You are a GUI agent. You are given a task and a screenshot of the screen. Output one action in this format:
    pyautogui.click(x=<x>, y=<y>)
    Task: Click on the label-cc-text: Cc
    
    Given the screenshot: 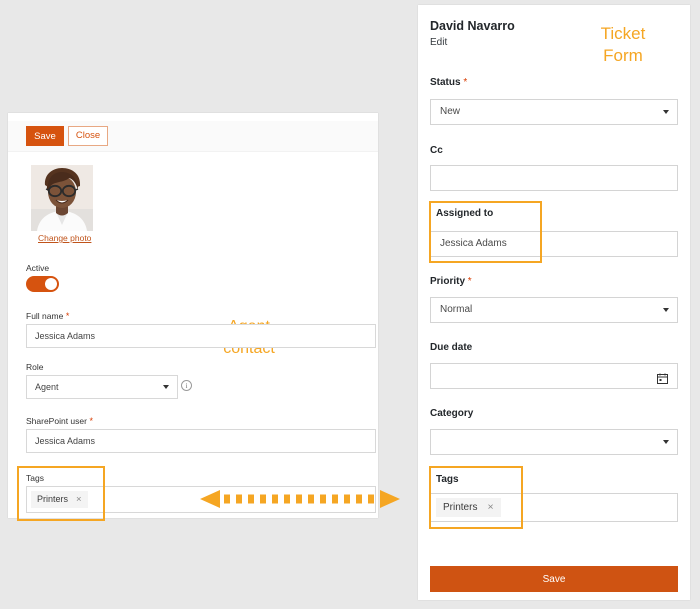 What is the action you would take?
    pyautogui.click(x=436, y=150)
    